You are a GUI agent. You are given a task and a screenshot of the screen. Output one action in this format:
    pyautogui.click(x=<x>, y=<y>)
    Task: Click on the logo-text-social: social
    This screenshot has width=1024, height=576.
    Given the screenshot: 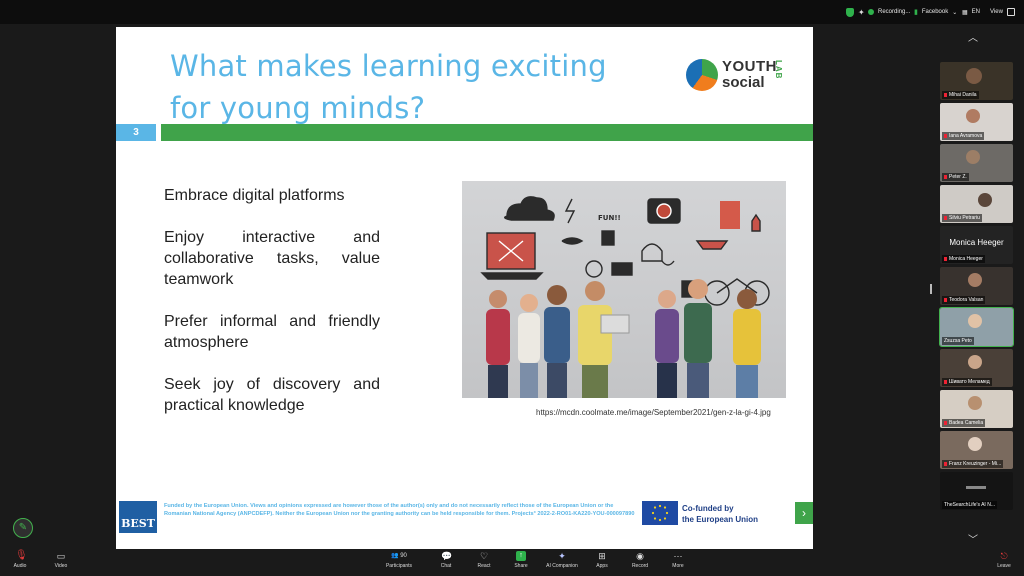 What is the action you would take?
    pyautogui.click(x=743, y=82)
    